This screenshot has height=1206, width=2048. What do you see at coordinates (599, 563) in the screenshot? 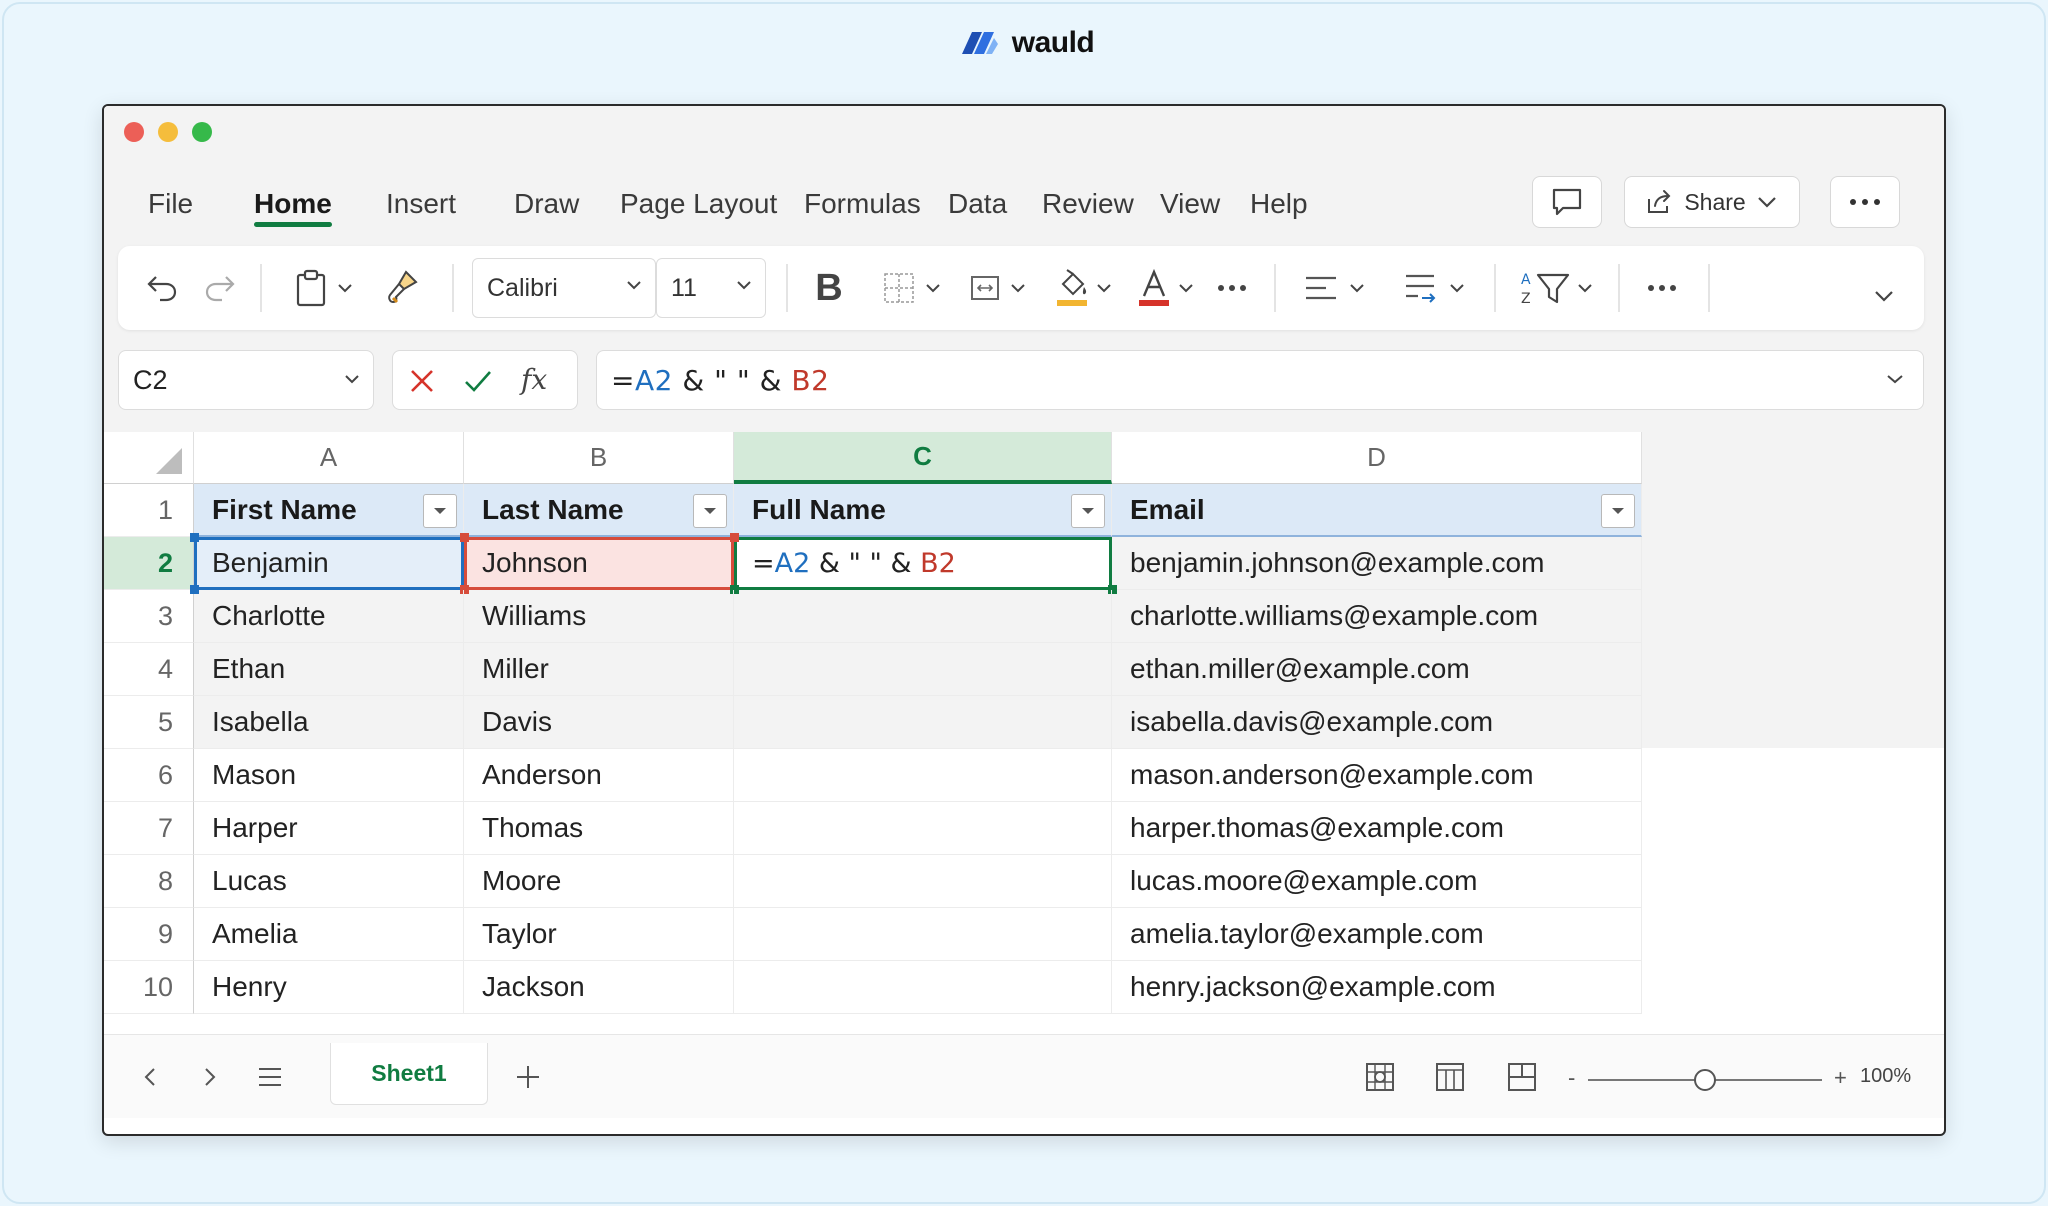
I see `cell-b2: Johnson` at bounding box center [599, 563].